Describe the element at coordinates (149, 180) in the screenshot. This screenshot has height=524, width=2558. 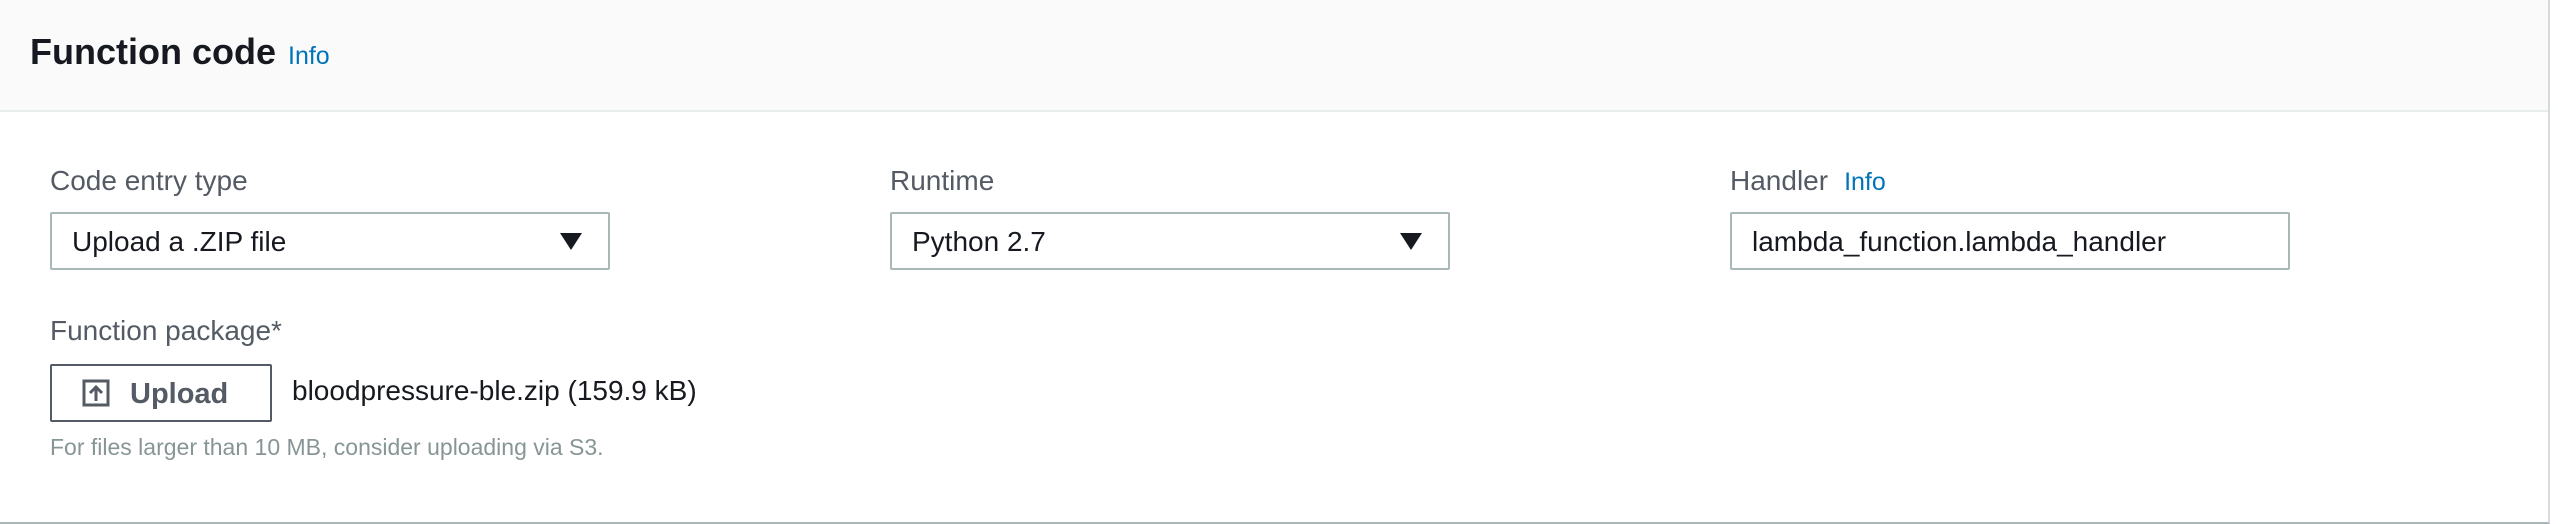
I see `code-entry-type-label: Code entry type` at that location.